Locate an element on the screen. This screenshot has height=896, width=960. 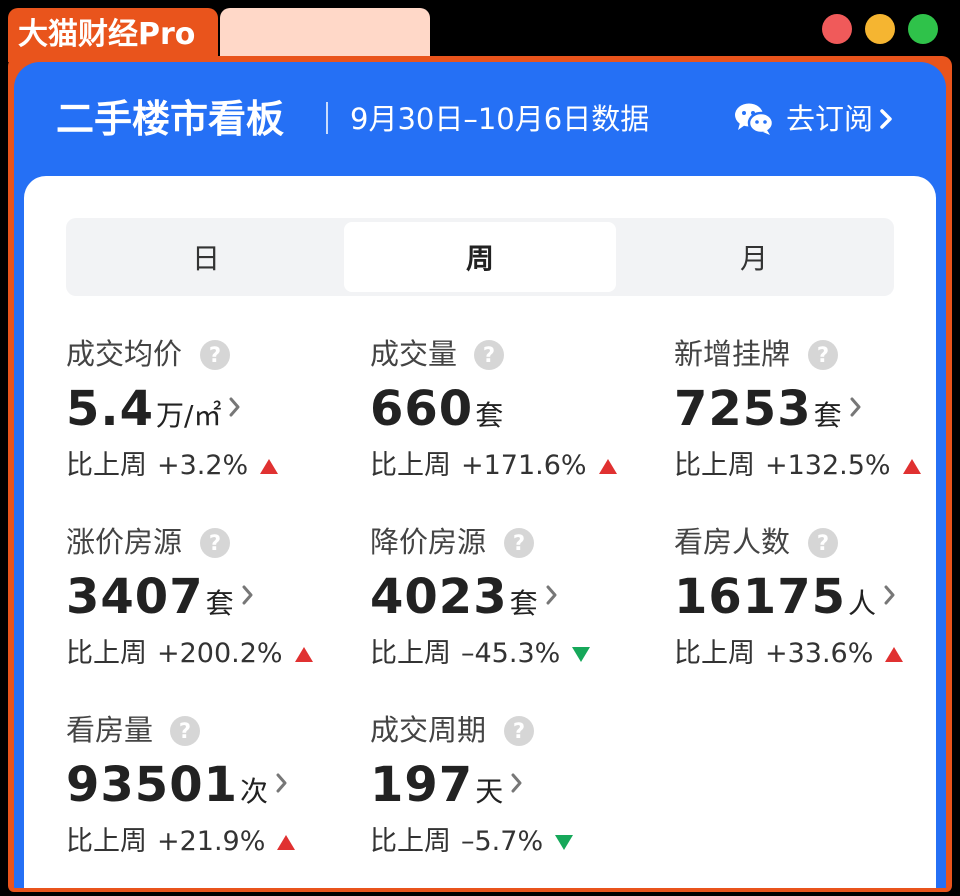
metric-unit: 万/㎡ is located at coordinates (189, 415).